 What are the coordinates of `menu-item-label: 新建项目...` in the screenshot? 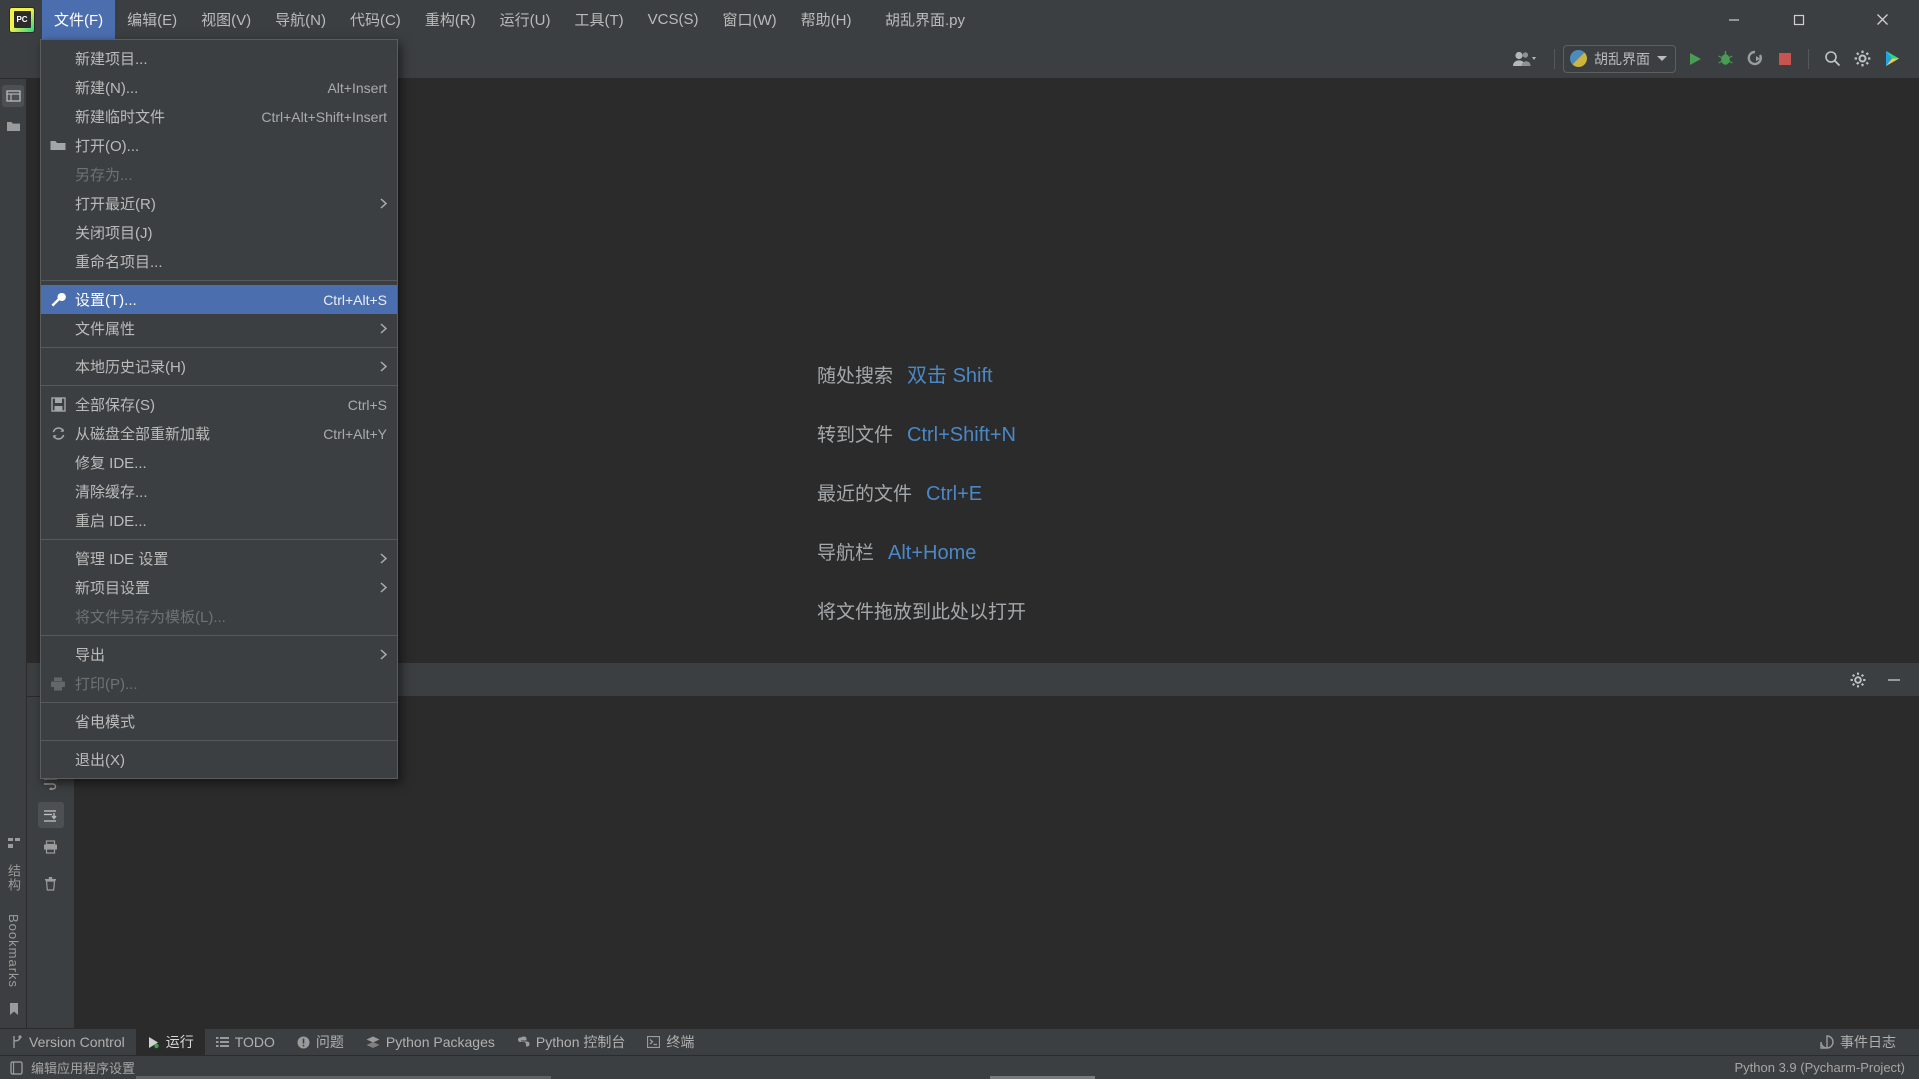 It's located at (111, 59).